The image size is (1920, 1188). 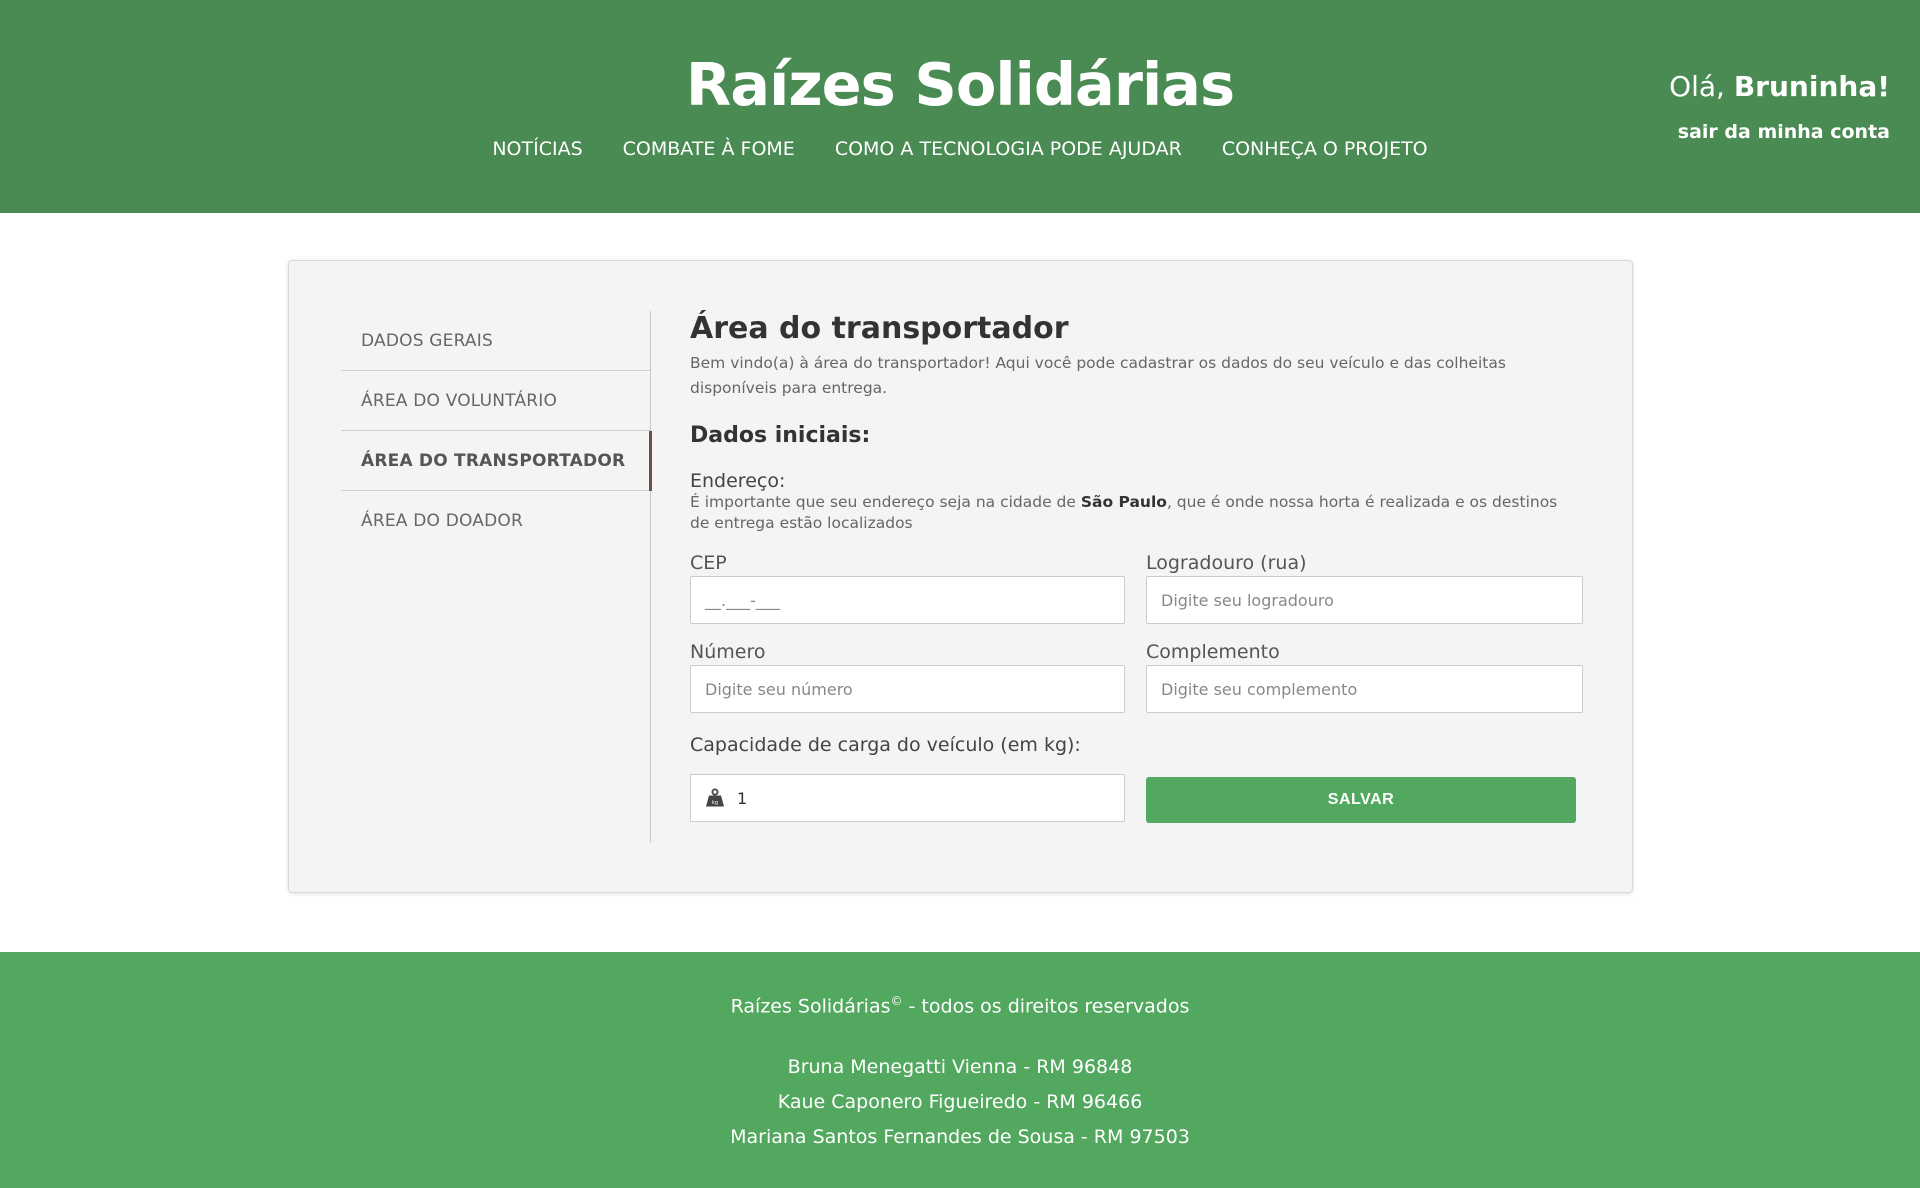 What do you see at coordinates (1811, 86) in the screenshot?
I see `user-name: Bruninha!` at bounding box center [1811, 86].